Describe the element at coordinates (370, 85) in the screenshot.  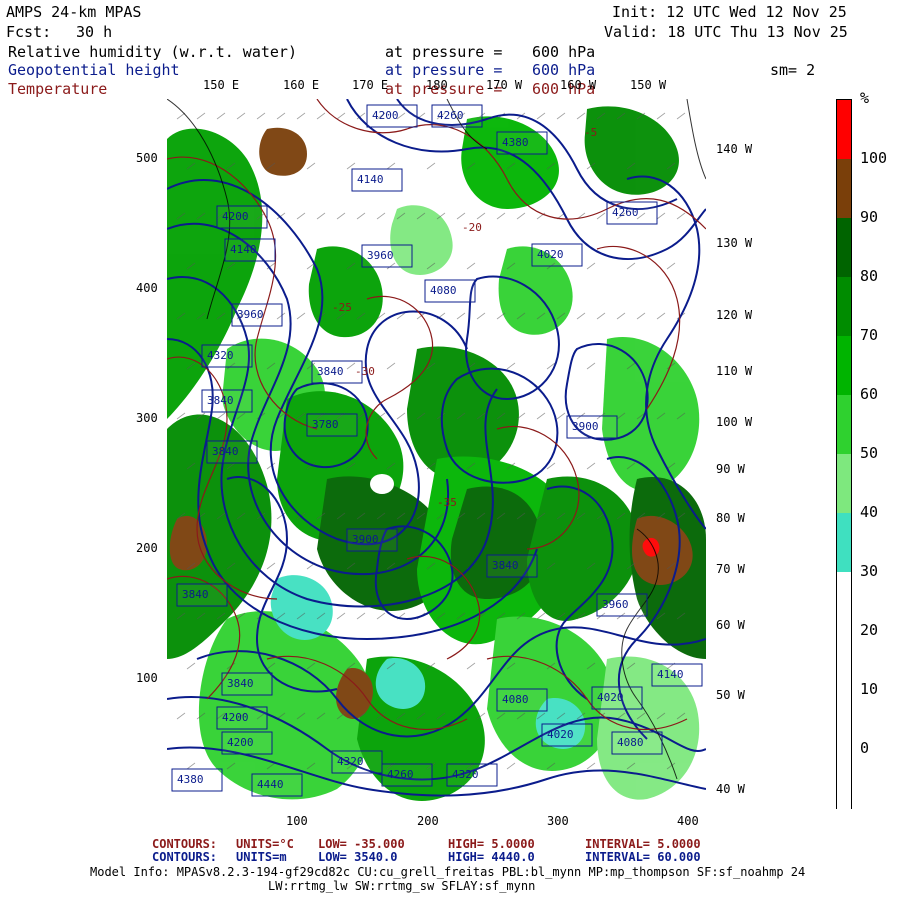
I see `lon-label-top: 170 E` at that location.